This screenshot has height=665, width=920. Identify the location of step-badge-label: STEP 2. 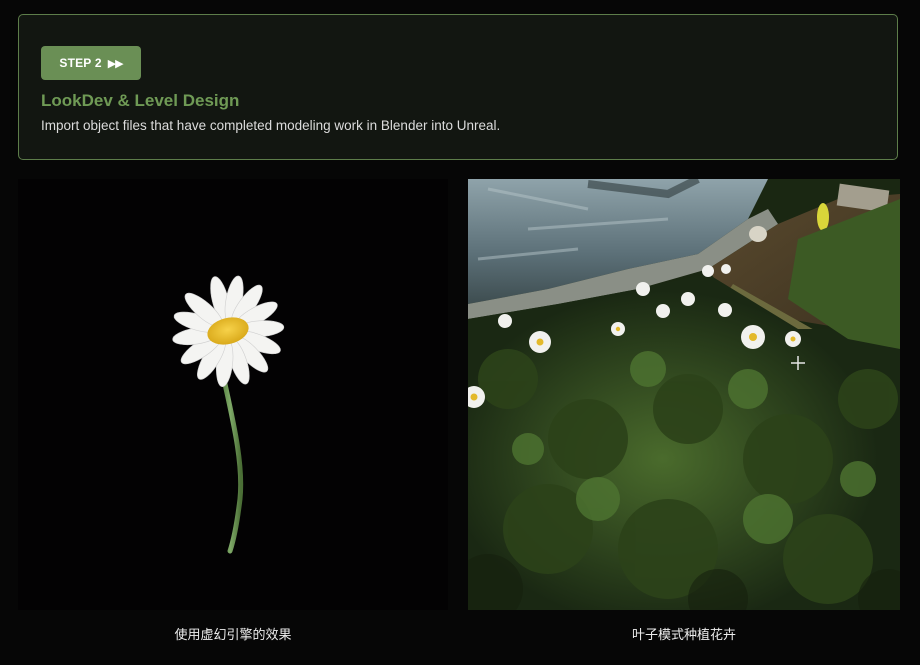
(80, 63).